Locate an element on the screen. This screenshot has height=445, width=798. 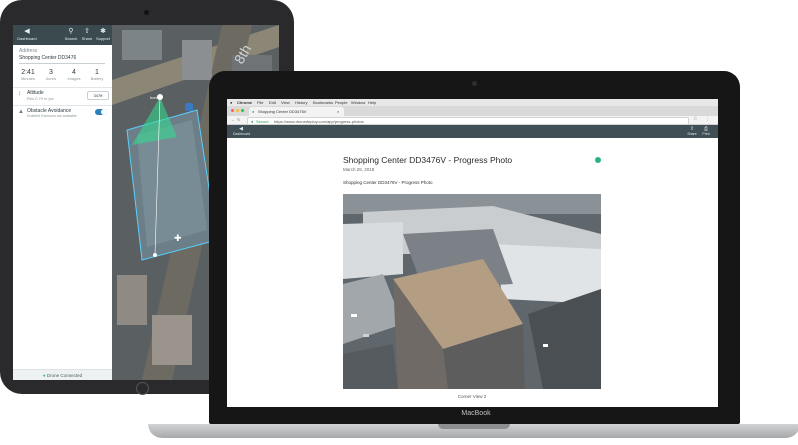
status-dot-icon is located at coordinates (598, 160).